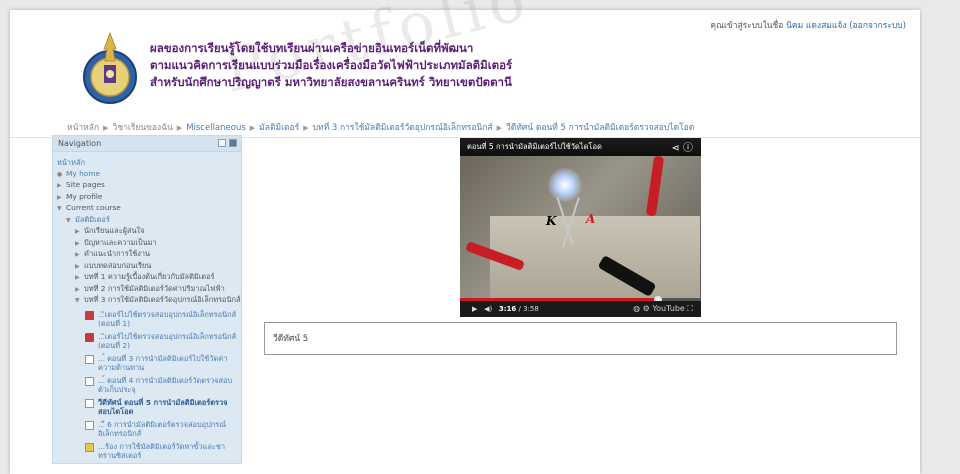 This screenshot has height=474, width=960. What do you see at coordinates (595, 259) in the screenshot?
I see `breadboard` at bounding box center [595, 259].